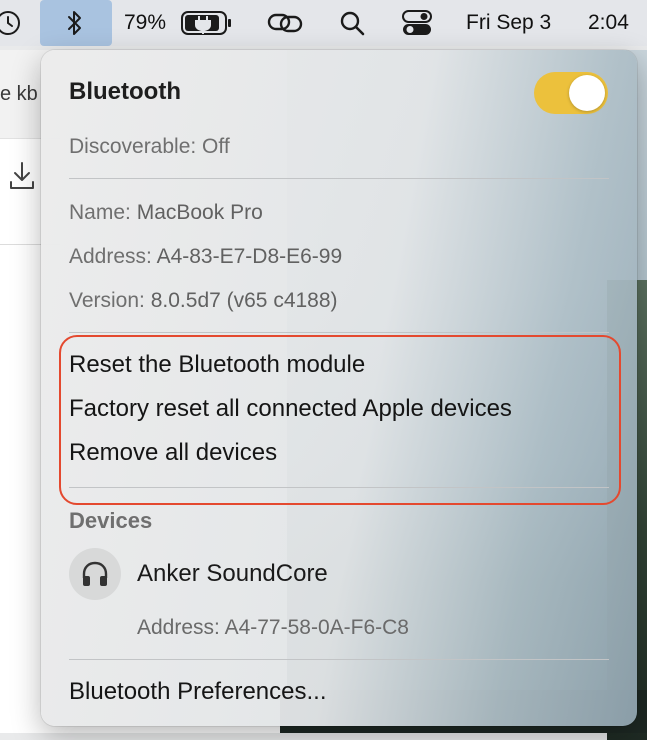  I want to click on device-address-row: Address: A4-83-E7-D8-E6-99, so click(205, 257).